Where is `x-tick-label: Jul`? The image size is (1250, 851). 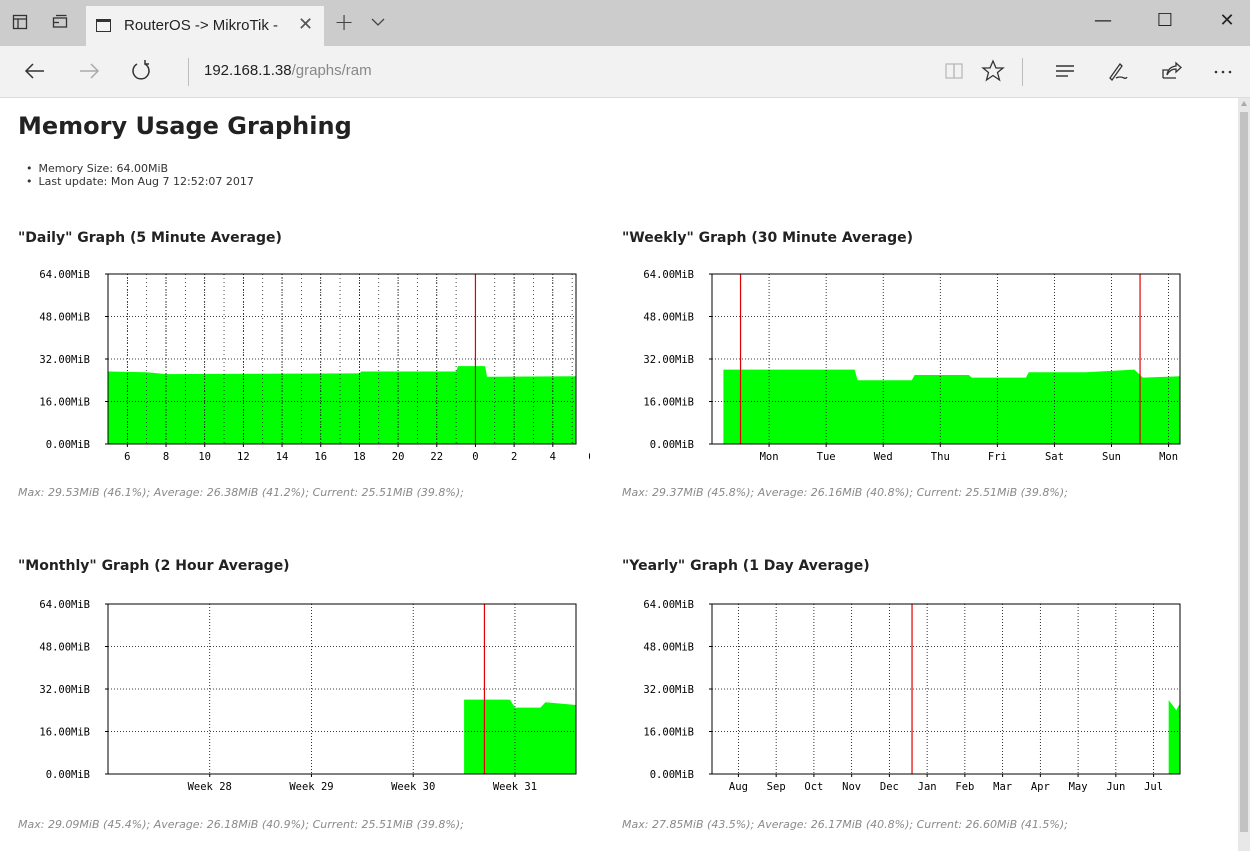
x-tick-label: Jul is located at coordinates (1153, 787).